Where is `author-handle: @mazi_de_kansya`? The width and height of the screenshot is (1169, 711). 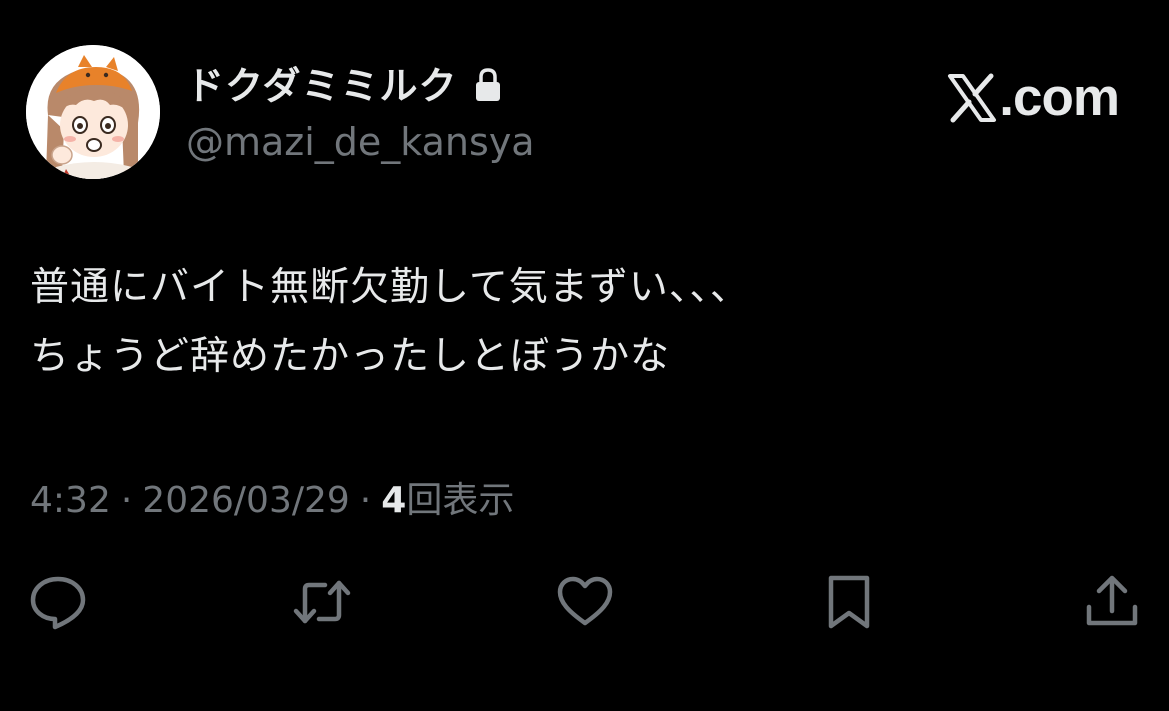
author-handle: @mazi_de_kansya is located at coordinates (360, 142).